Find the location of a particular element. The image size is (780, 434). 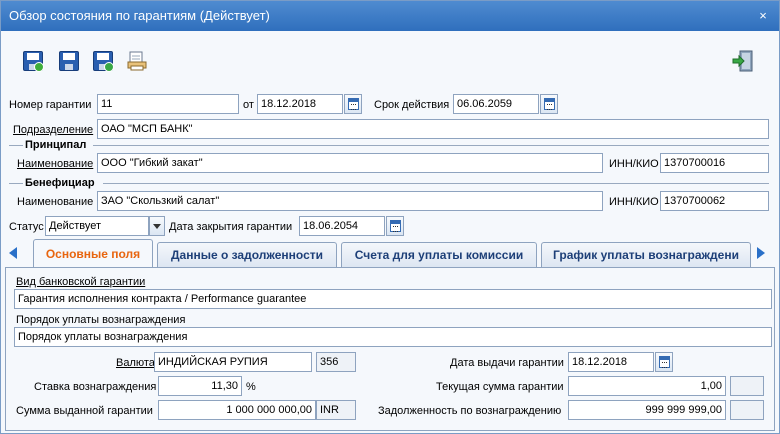

beneficiary-section-title: Бенефициар is located at coordinates (60, 183).